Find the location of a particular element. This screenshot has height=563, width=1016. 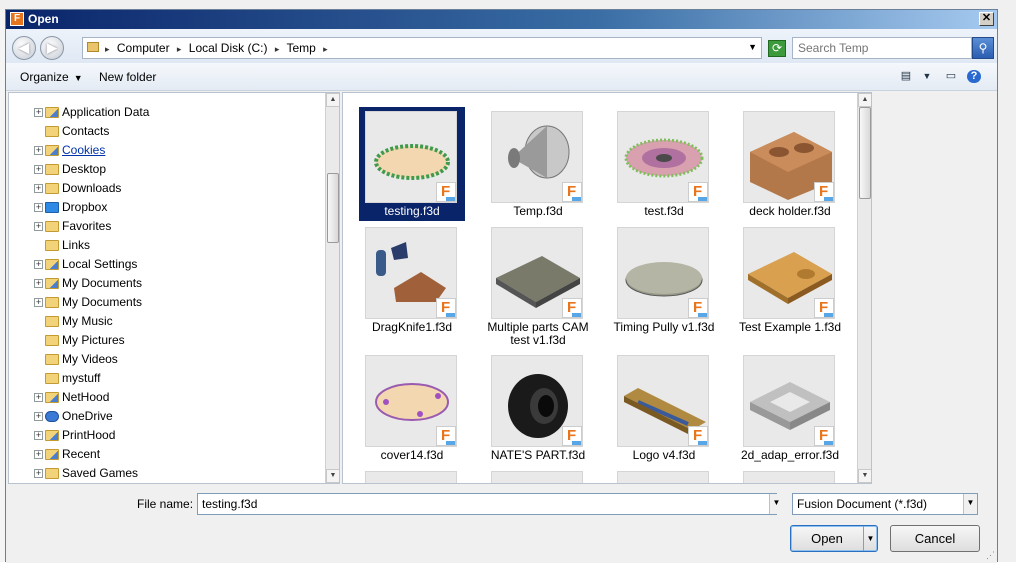

tree-item: + Dropbox is located at coordinates (167, 207).